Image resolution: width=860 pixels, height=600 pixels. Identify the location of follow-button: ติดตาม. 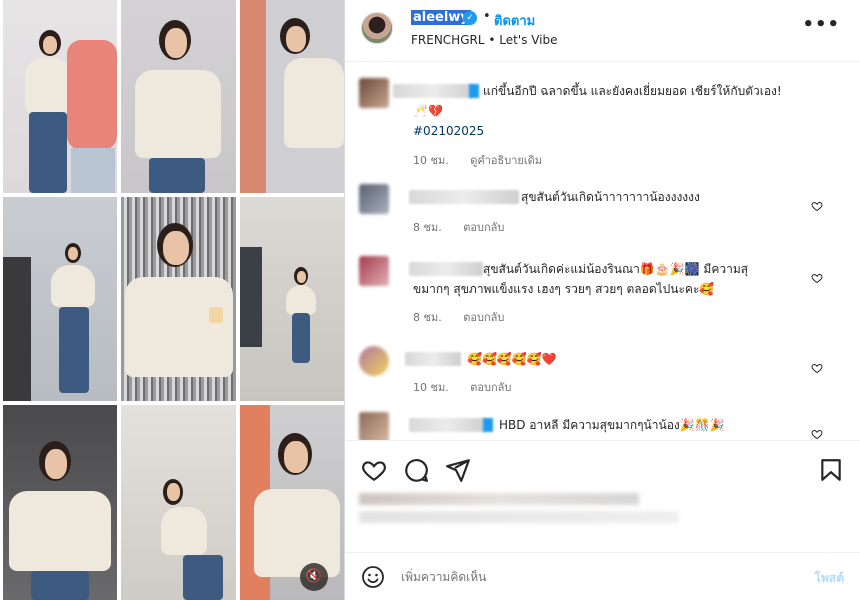
(514, 20).